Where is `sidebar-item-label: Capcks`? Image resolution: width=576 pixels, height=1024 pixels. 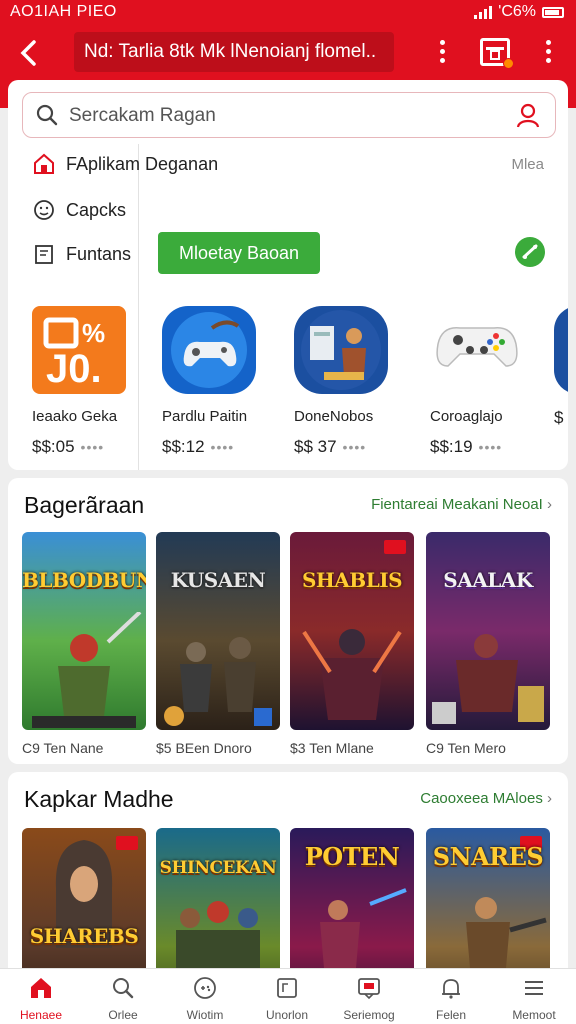 sidebar-item-label: Capcks is located at coordinates (96, 209).